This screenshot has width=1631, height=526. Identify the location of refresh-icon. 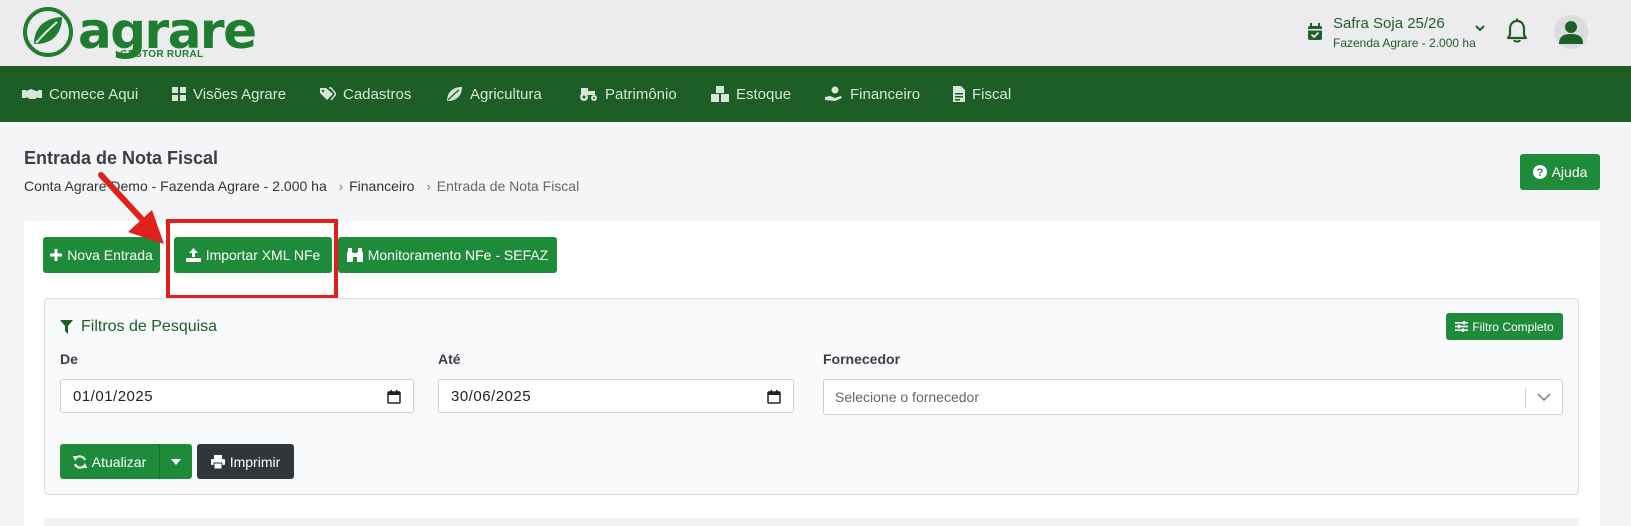
(79, 461).